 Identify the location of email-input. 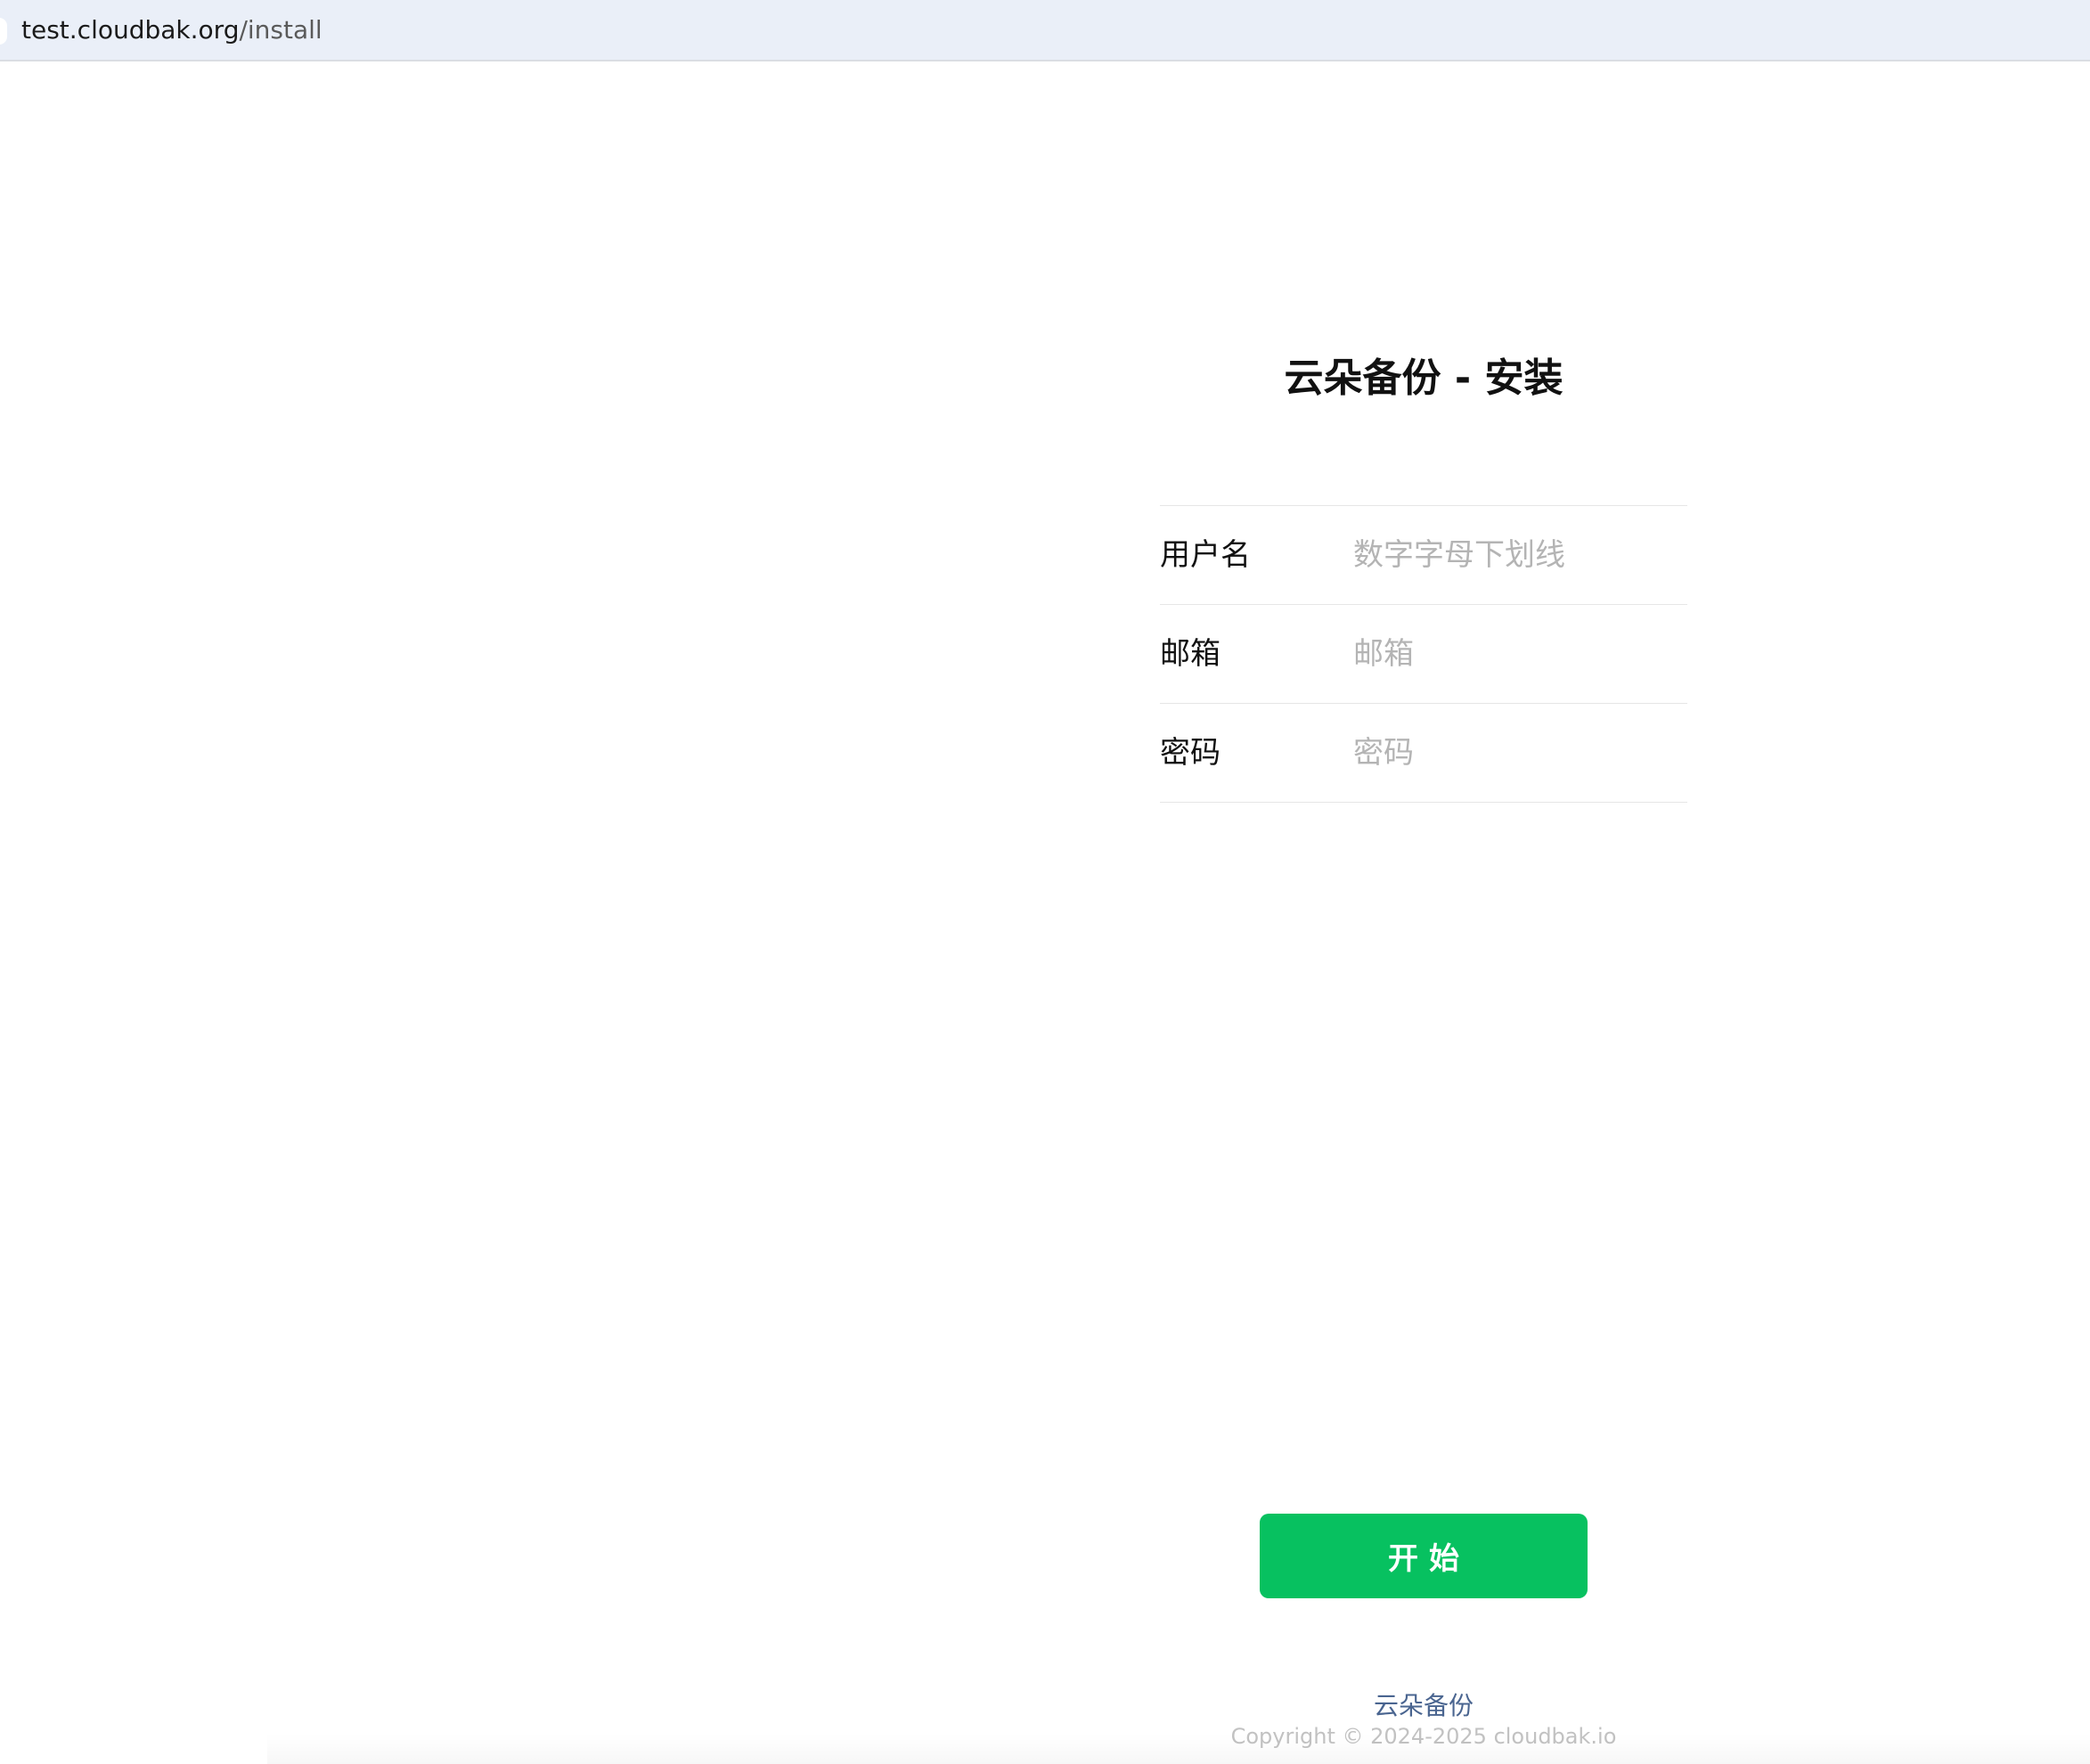
(1518, 654).